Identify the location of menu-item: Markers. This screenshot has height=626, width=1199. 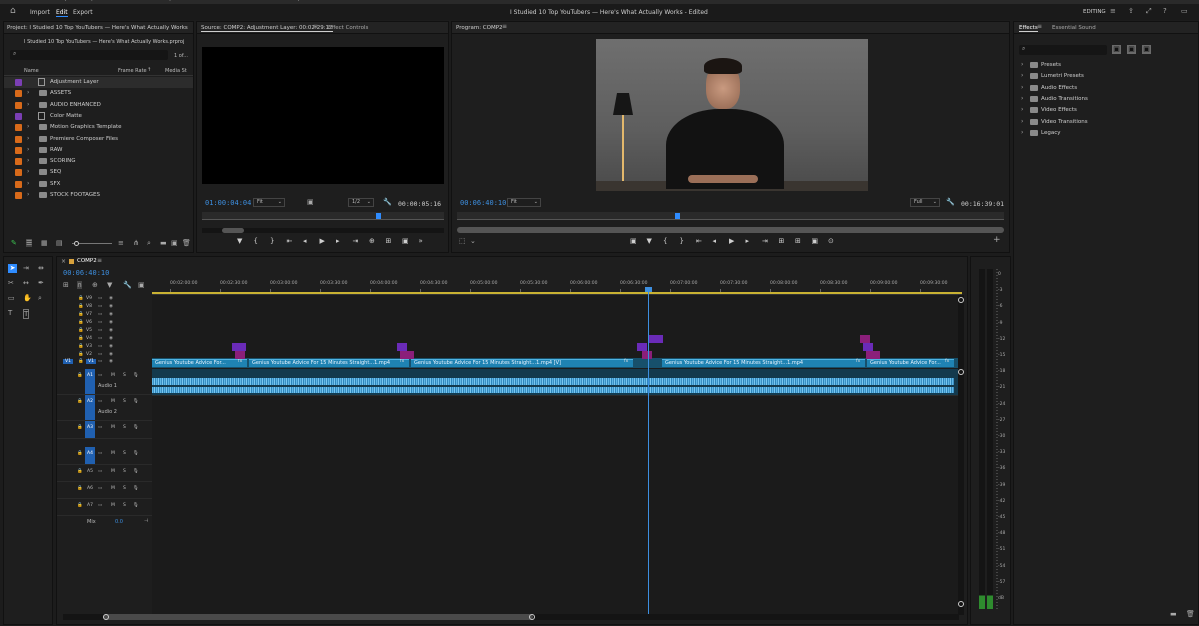
(134, 1).